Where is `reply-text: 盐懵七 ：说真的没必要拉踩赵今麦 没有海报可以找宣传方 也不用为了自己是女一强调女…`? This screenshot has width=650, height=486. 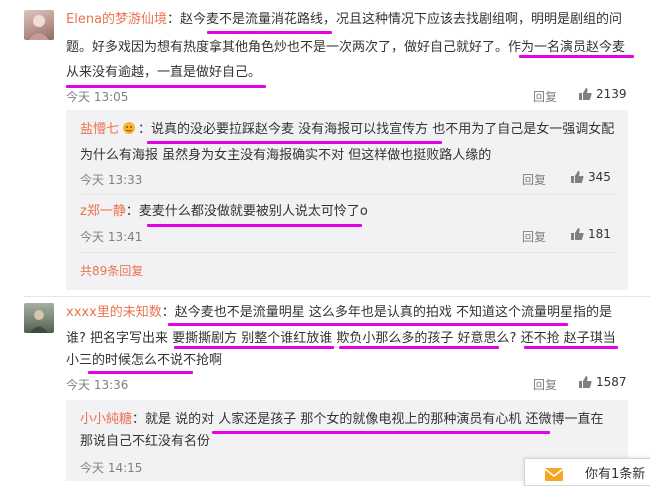
reply-text: 盐懵七 ：说真的没必要拉踩赵今麦 没有海报可以找宣传方 也不用为了自己是女一强调女… is located at coordinates (347, 129).